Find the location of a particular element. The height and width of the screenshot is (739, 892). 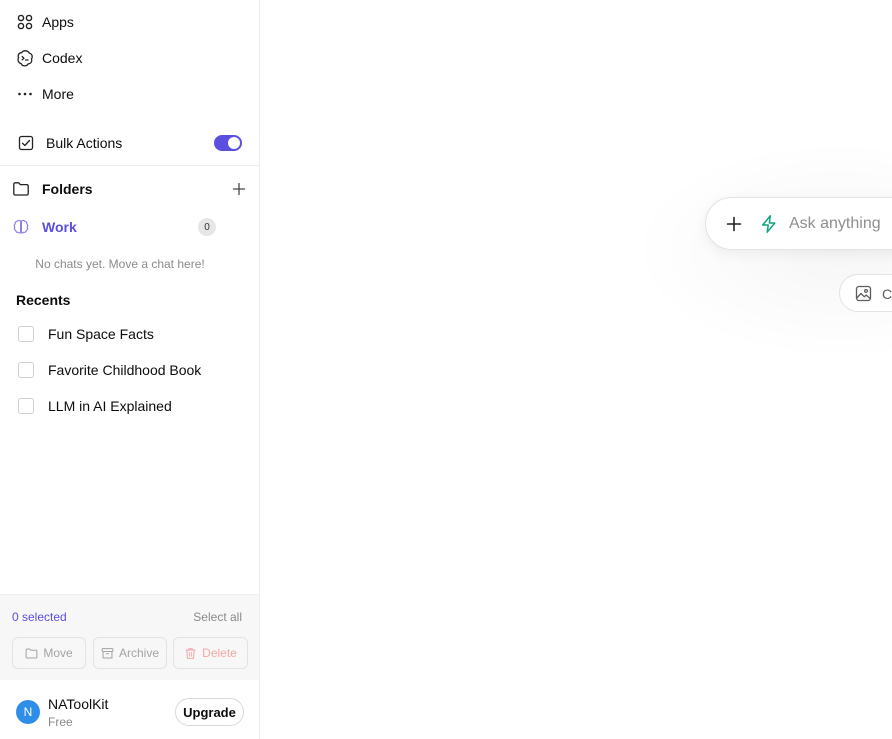

image-icon is located at coordinates (863, 293).